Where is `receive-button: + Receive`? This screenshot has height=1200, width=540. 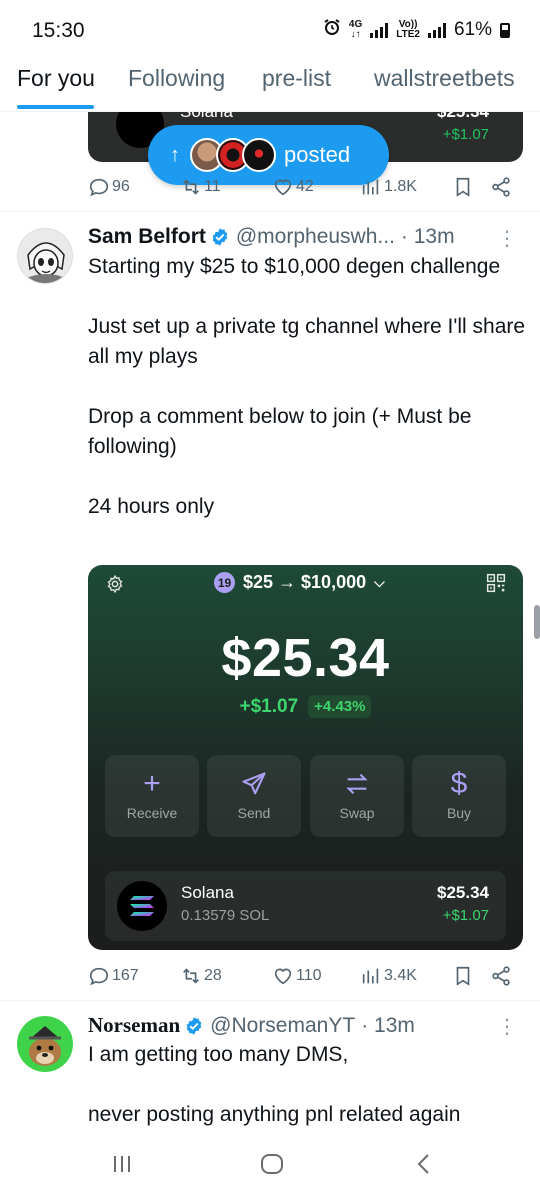 receive-button: + Receive is located at coordinates (152, 796).